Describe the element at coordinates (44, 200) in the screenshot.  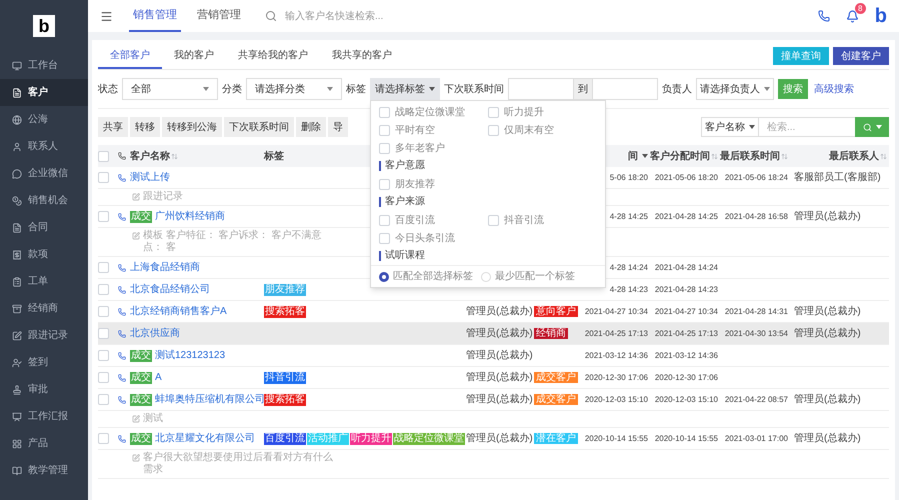
I see `sidebar-item: 销售机会` at that location.